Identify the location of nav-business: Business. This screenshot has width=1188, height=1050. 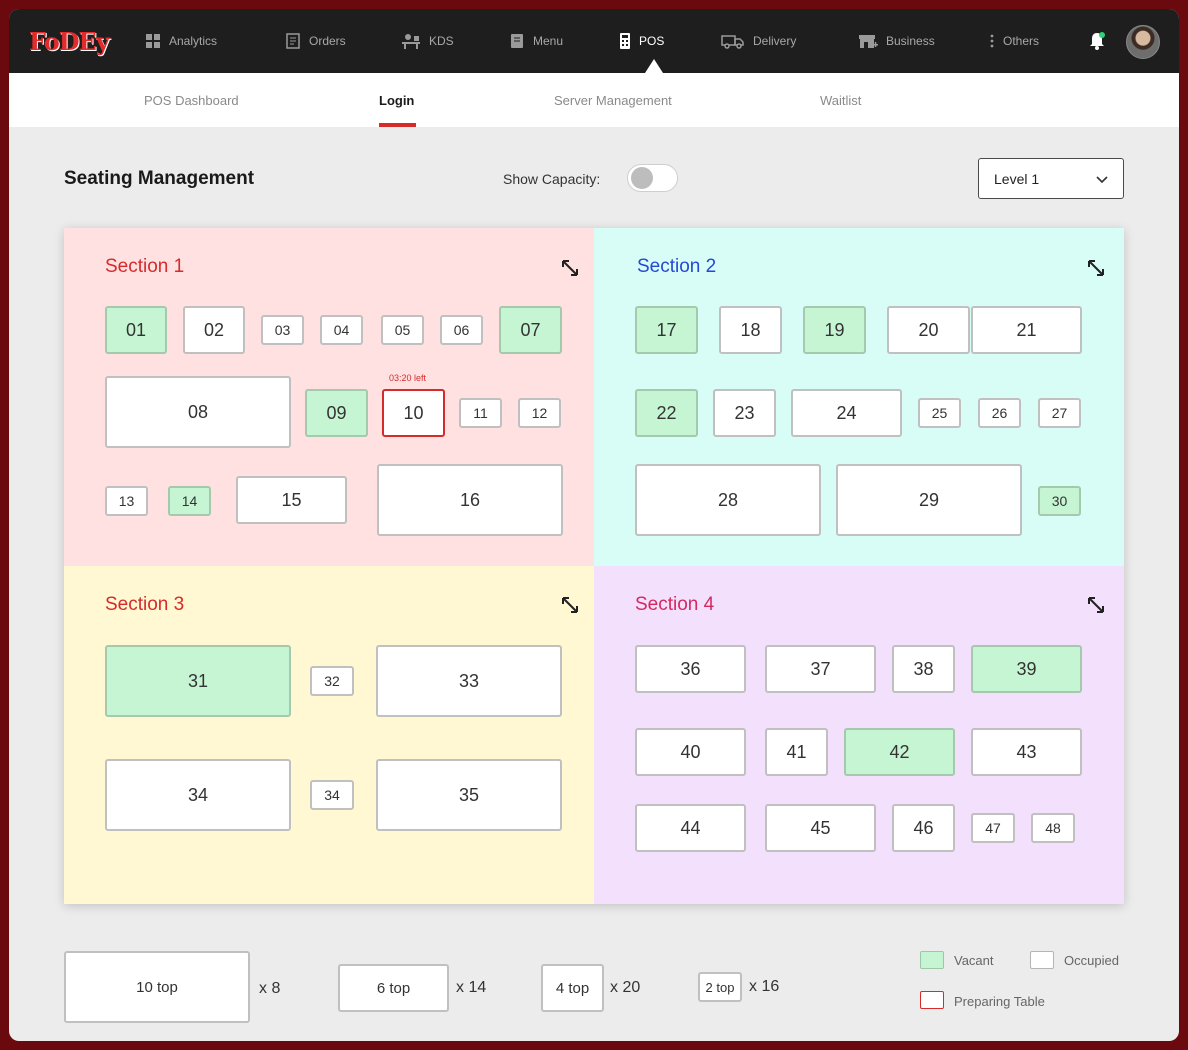
(896, 41).